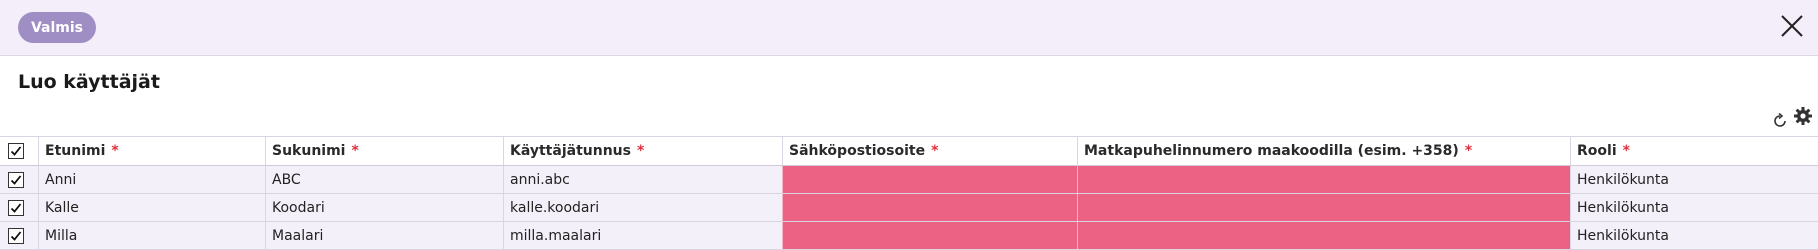  I want to click on done-button: Valmis, so click(57, 27).